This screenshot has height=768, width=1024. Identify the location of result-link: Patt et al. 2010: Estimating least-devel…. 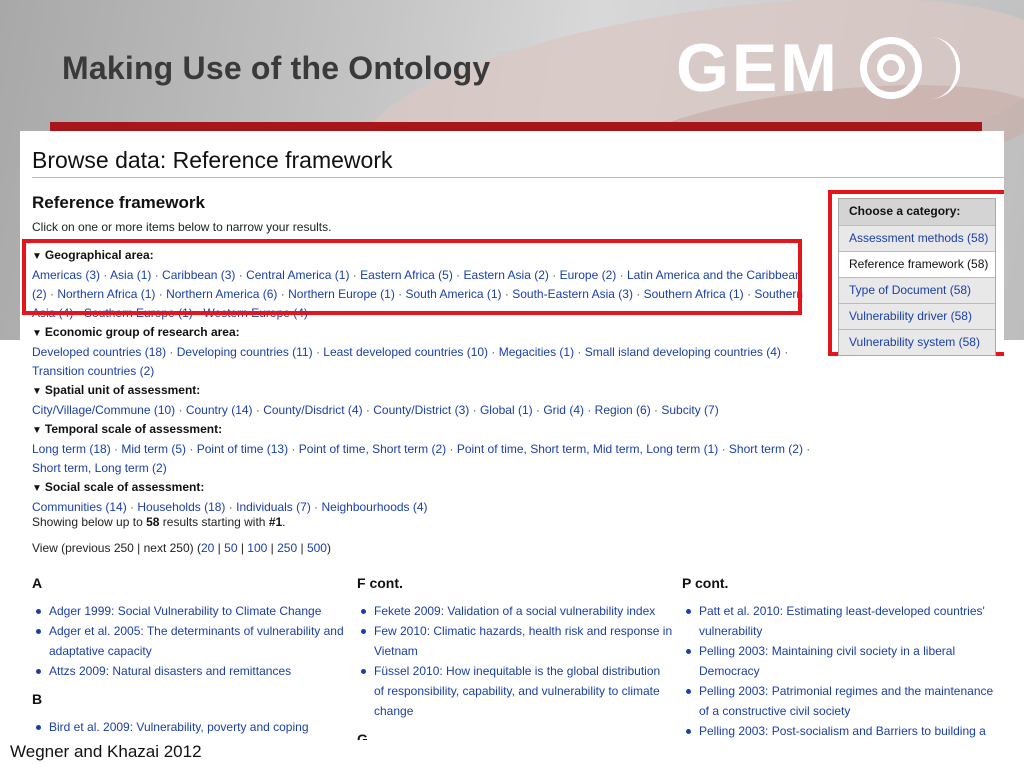
(840, 621).